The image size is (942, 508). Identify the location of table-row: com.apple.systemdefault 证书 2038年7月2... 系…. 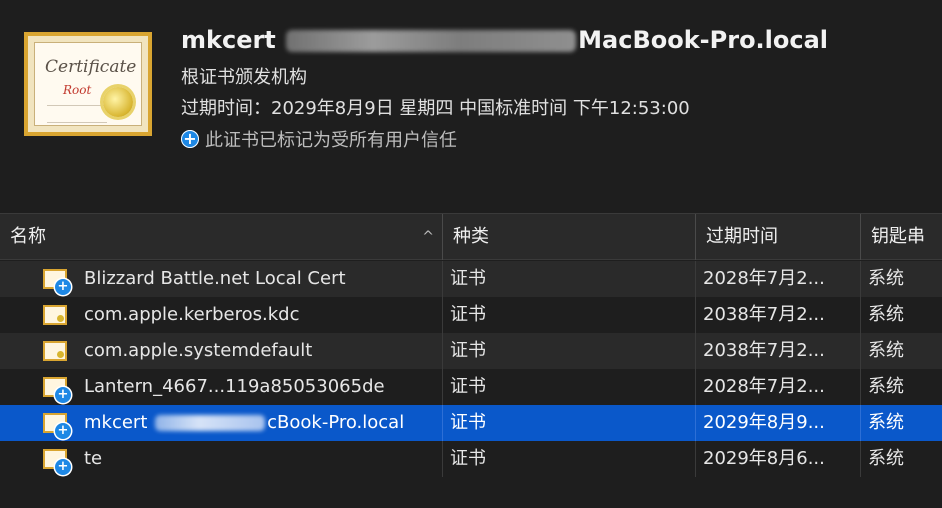
(471, 351).